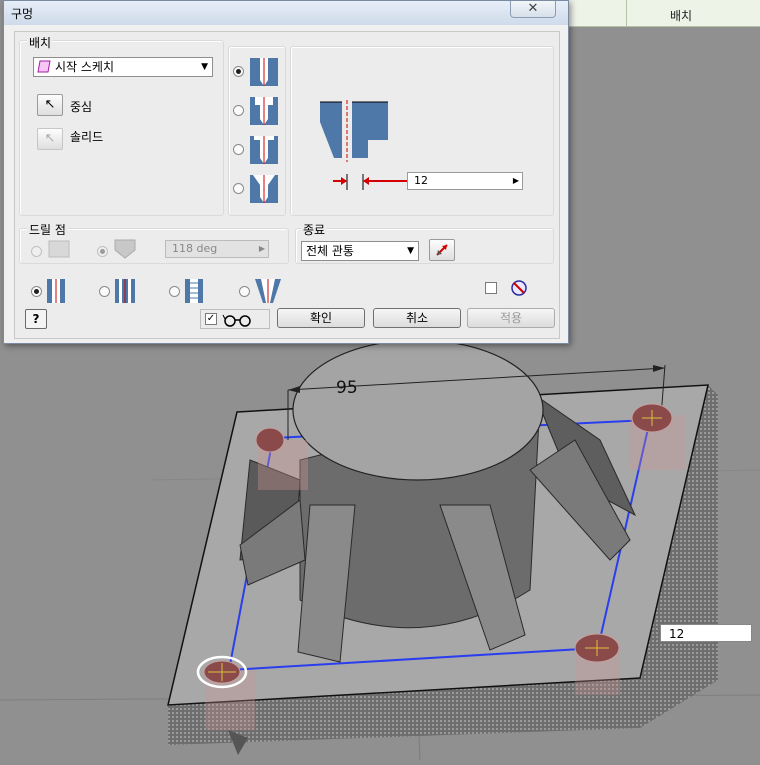  I want to click on hole-simple-radio, so click(36, 291).